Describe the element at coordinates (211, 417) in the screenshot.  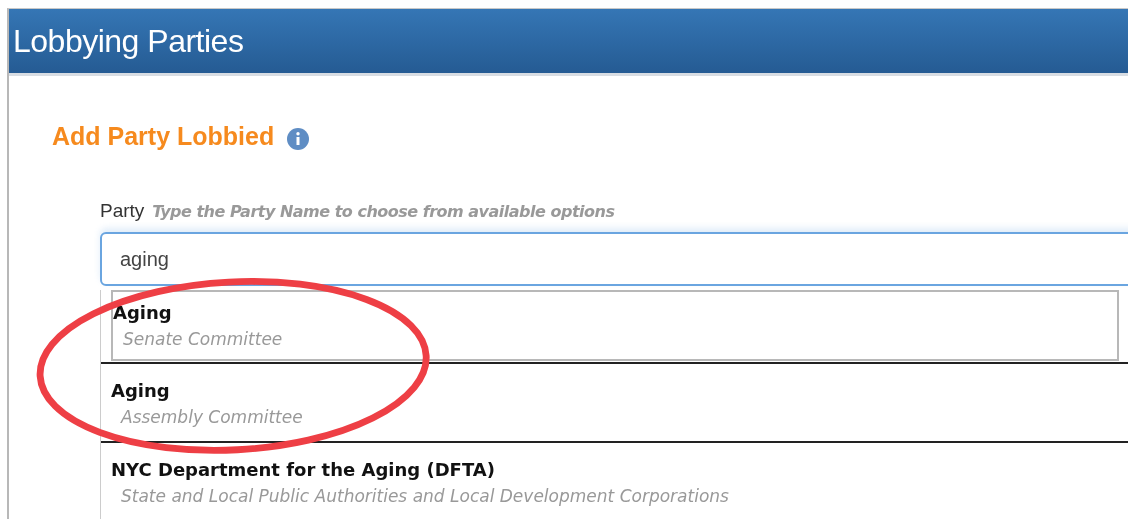
I see `suggestion-category: Assembly Committee` at that location.